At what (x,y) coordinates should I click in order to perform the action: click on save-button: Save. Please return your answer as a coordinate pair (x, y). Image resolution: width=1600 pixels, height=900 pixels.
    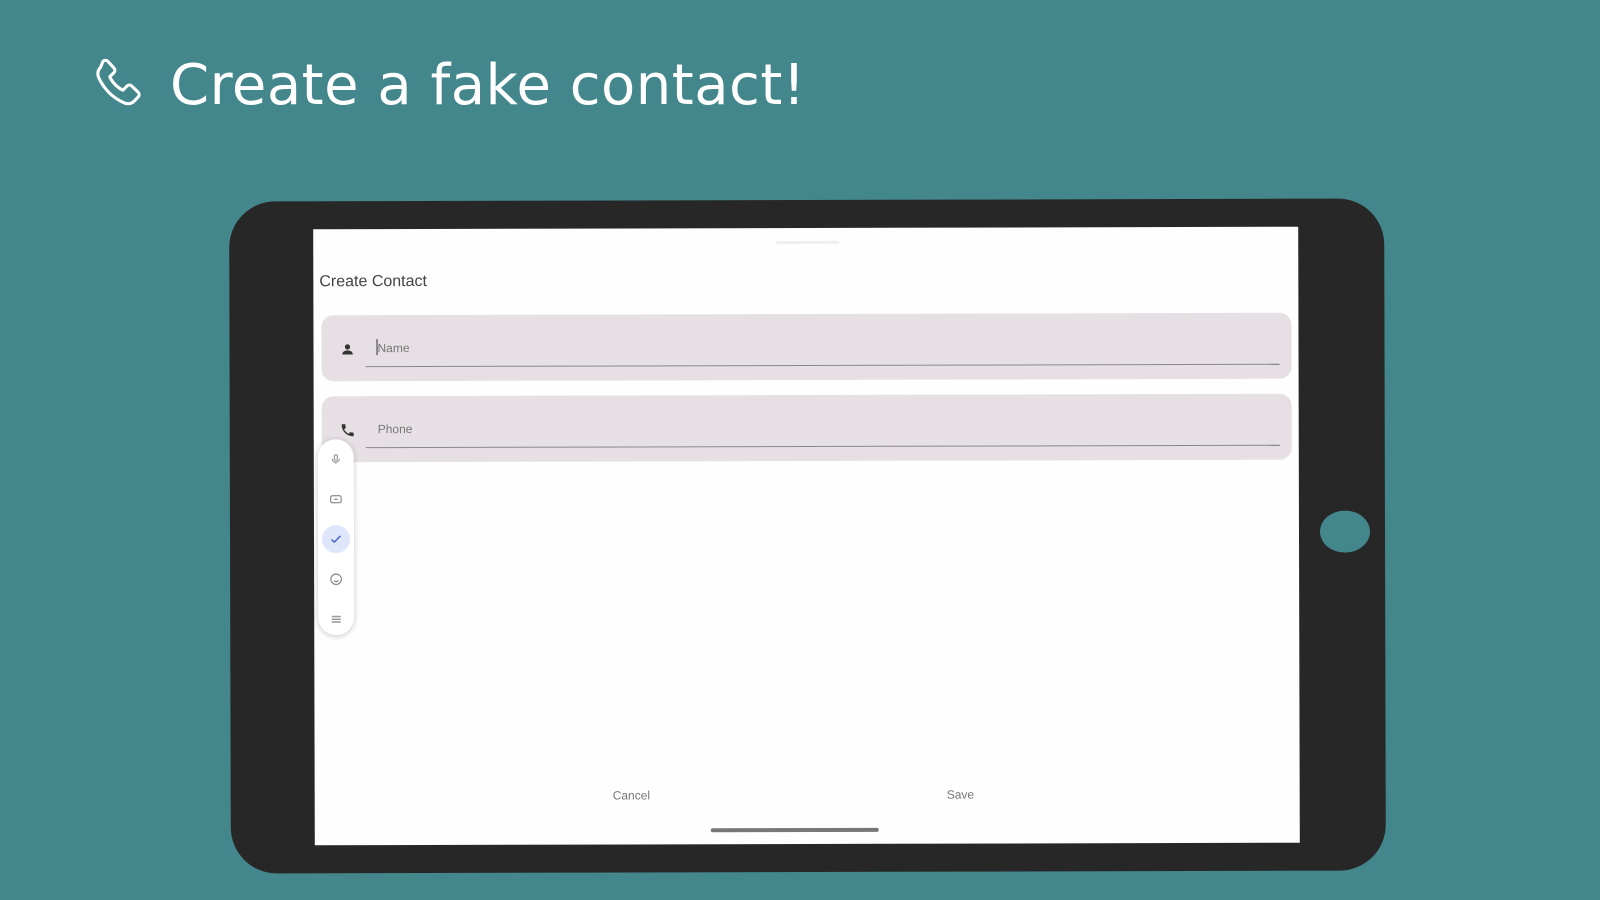
    Looking at the image, I should click on (960, 795).